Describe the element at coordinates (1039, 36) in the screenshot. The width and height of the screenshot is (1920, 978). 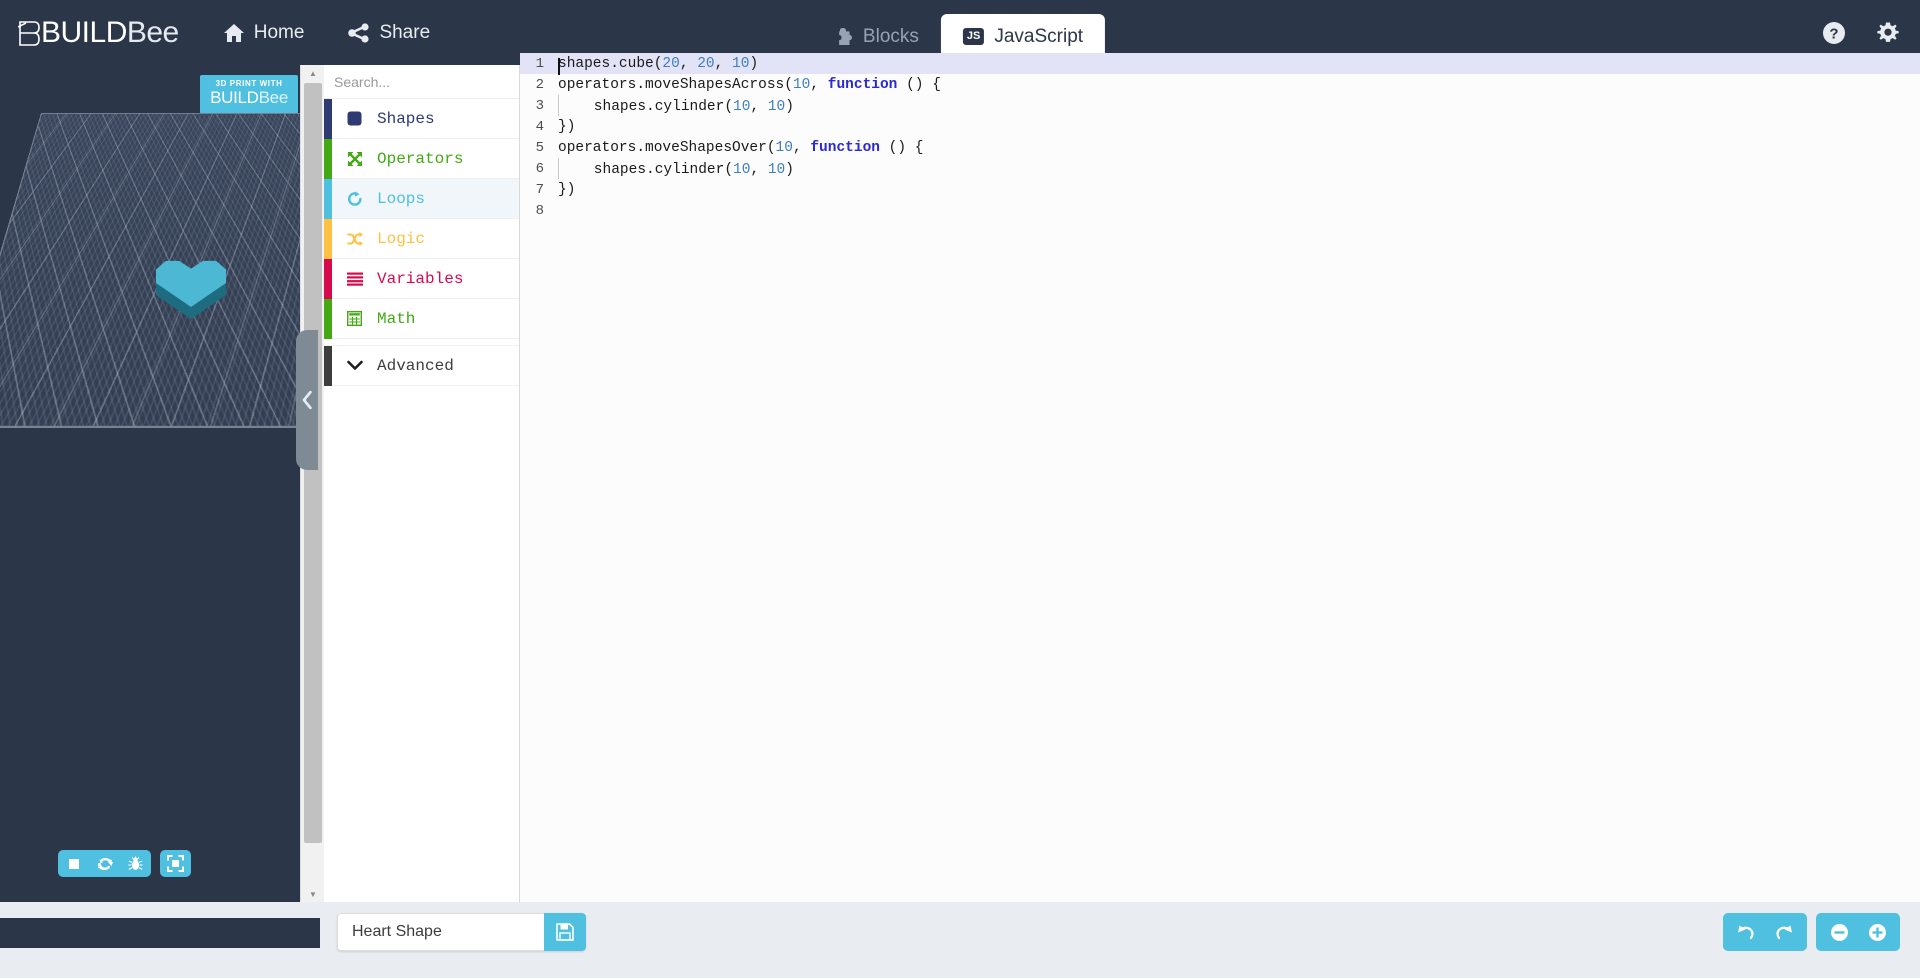
I see `tab-javascript-label: JavaScript` at that location.